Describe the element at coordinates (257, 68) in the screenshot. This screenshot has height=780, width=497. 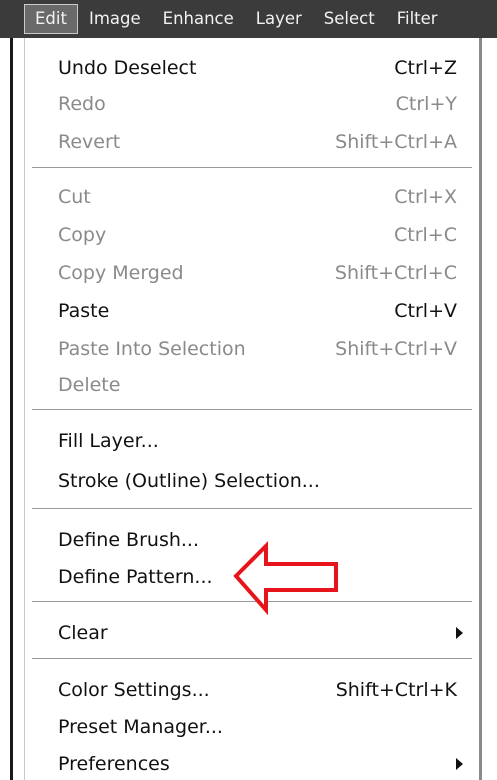
I see `menu-item-undo-deselect: Undo Deselect Ctrl+Z` at that location.